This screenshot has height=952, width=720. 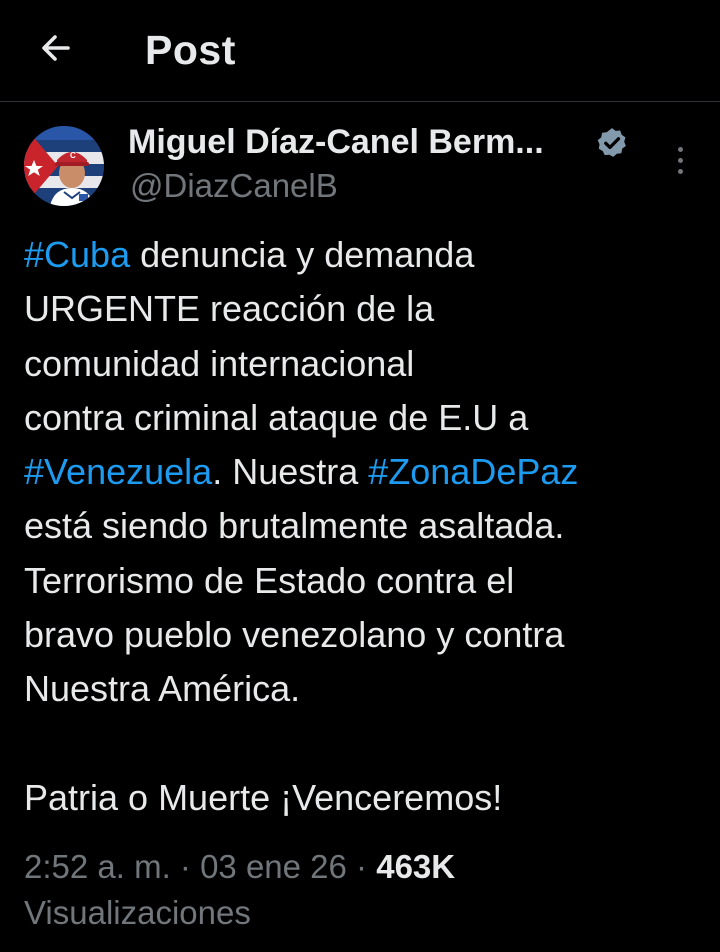 I want to click on post-text-line: Patria o Muerte ¡Venceremos!, so click(x=364, y=798).